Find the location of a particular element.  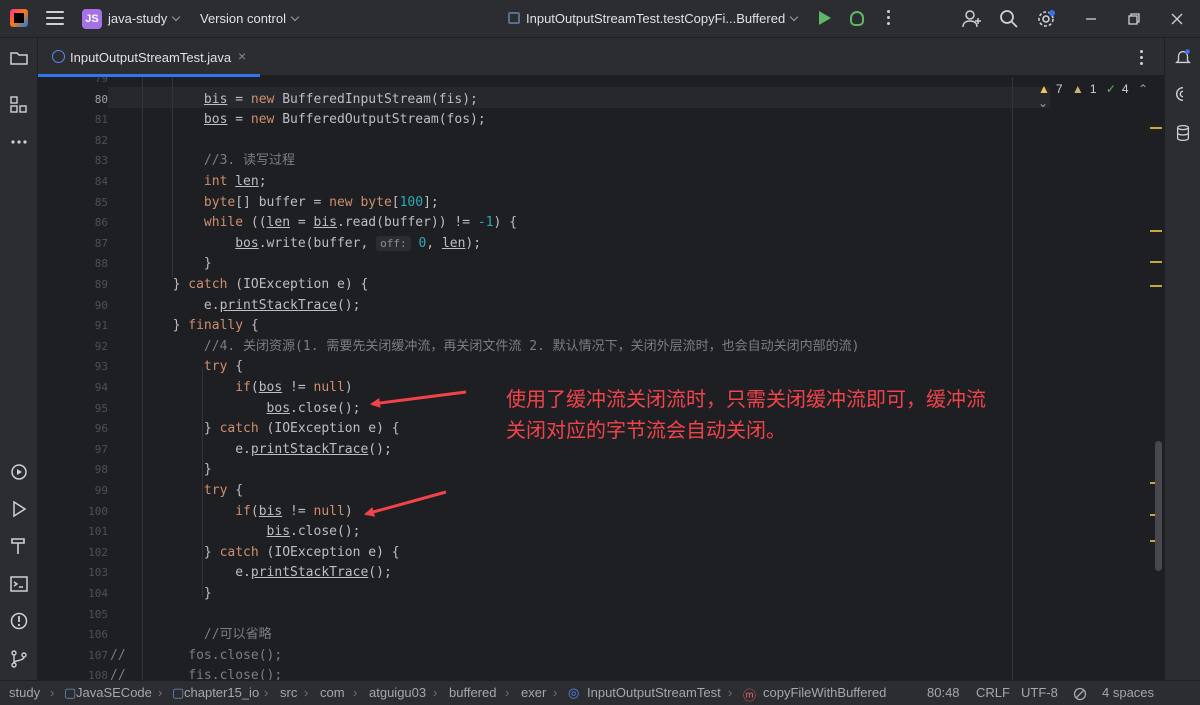

breadcrumb-class: InputOutputStreamTest is located at coordinates (654, 692).